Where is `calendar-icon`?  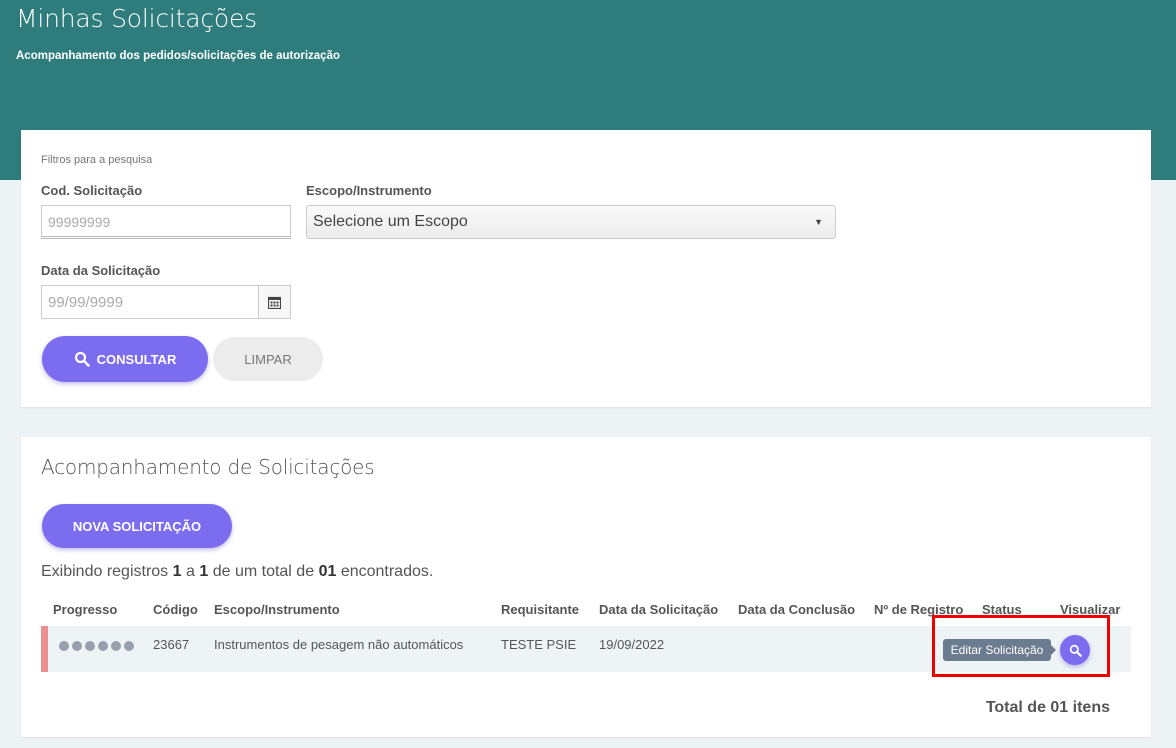
calendar-icon is located at coordinates (274, 302).